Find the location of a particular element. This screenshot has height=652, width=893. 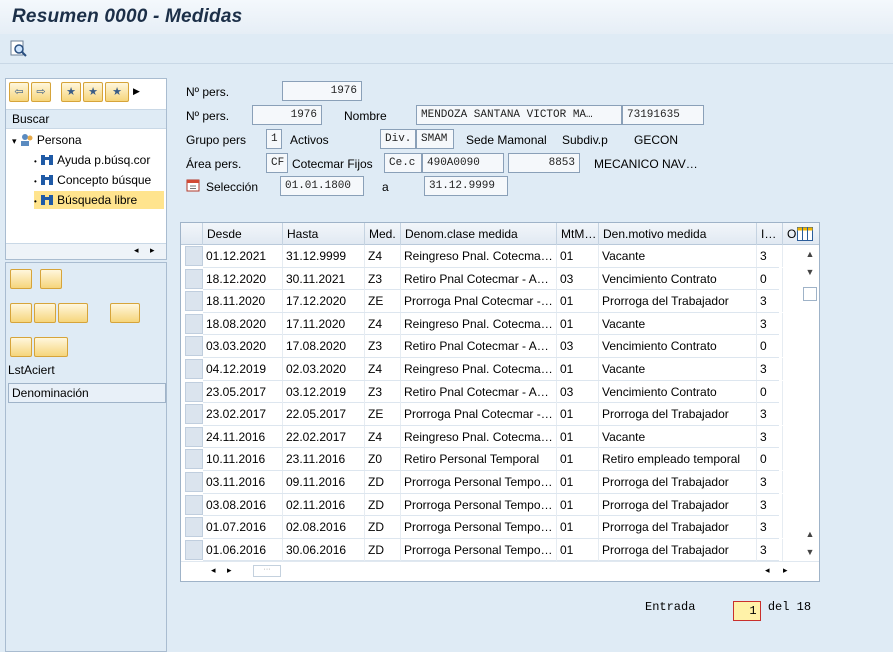

display-icon is located at coordinates (21, 279).